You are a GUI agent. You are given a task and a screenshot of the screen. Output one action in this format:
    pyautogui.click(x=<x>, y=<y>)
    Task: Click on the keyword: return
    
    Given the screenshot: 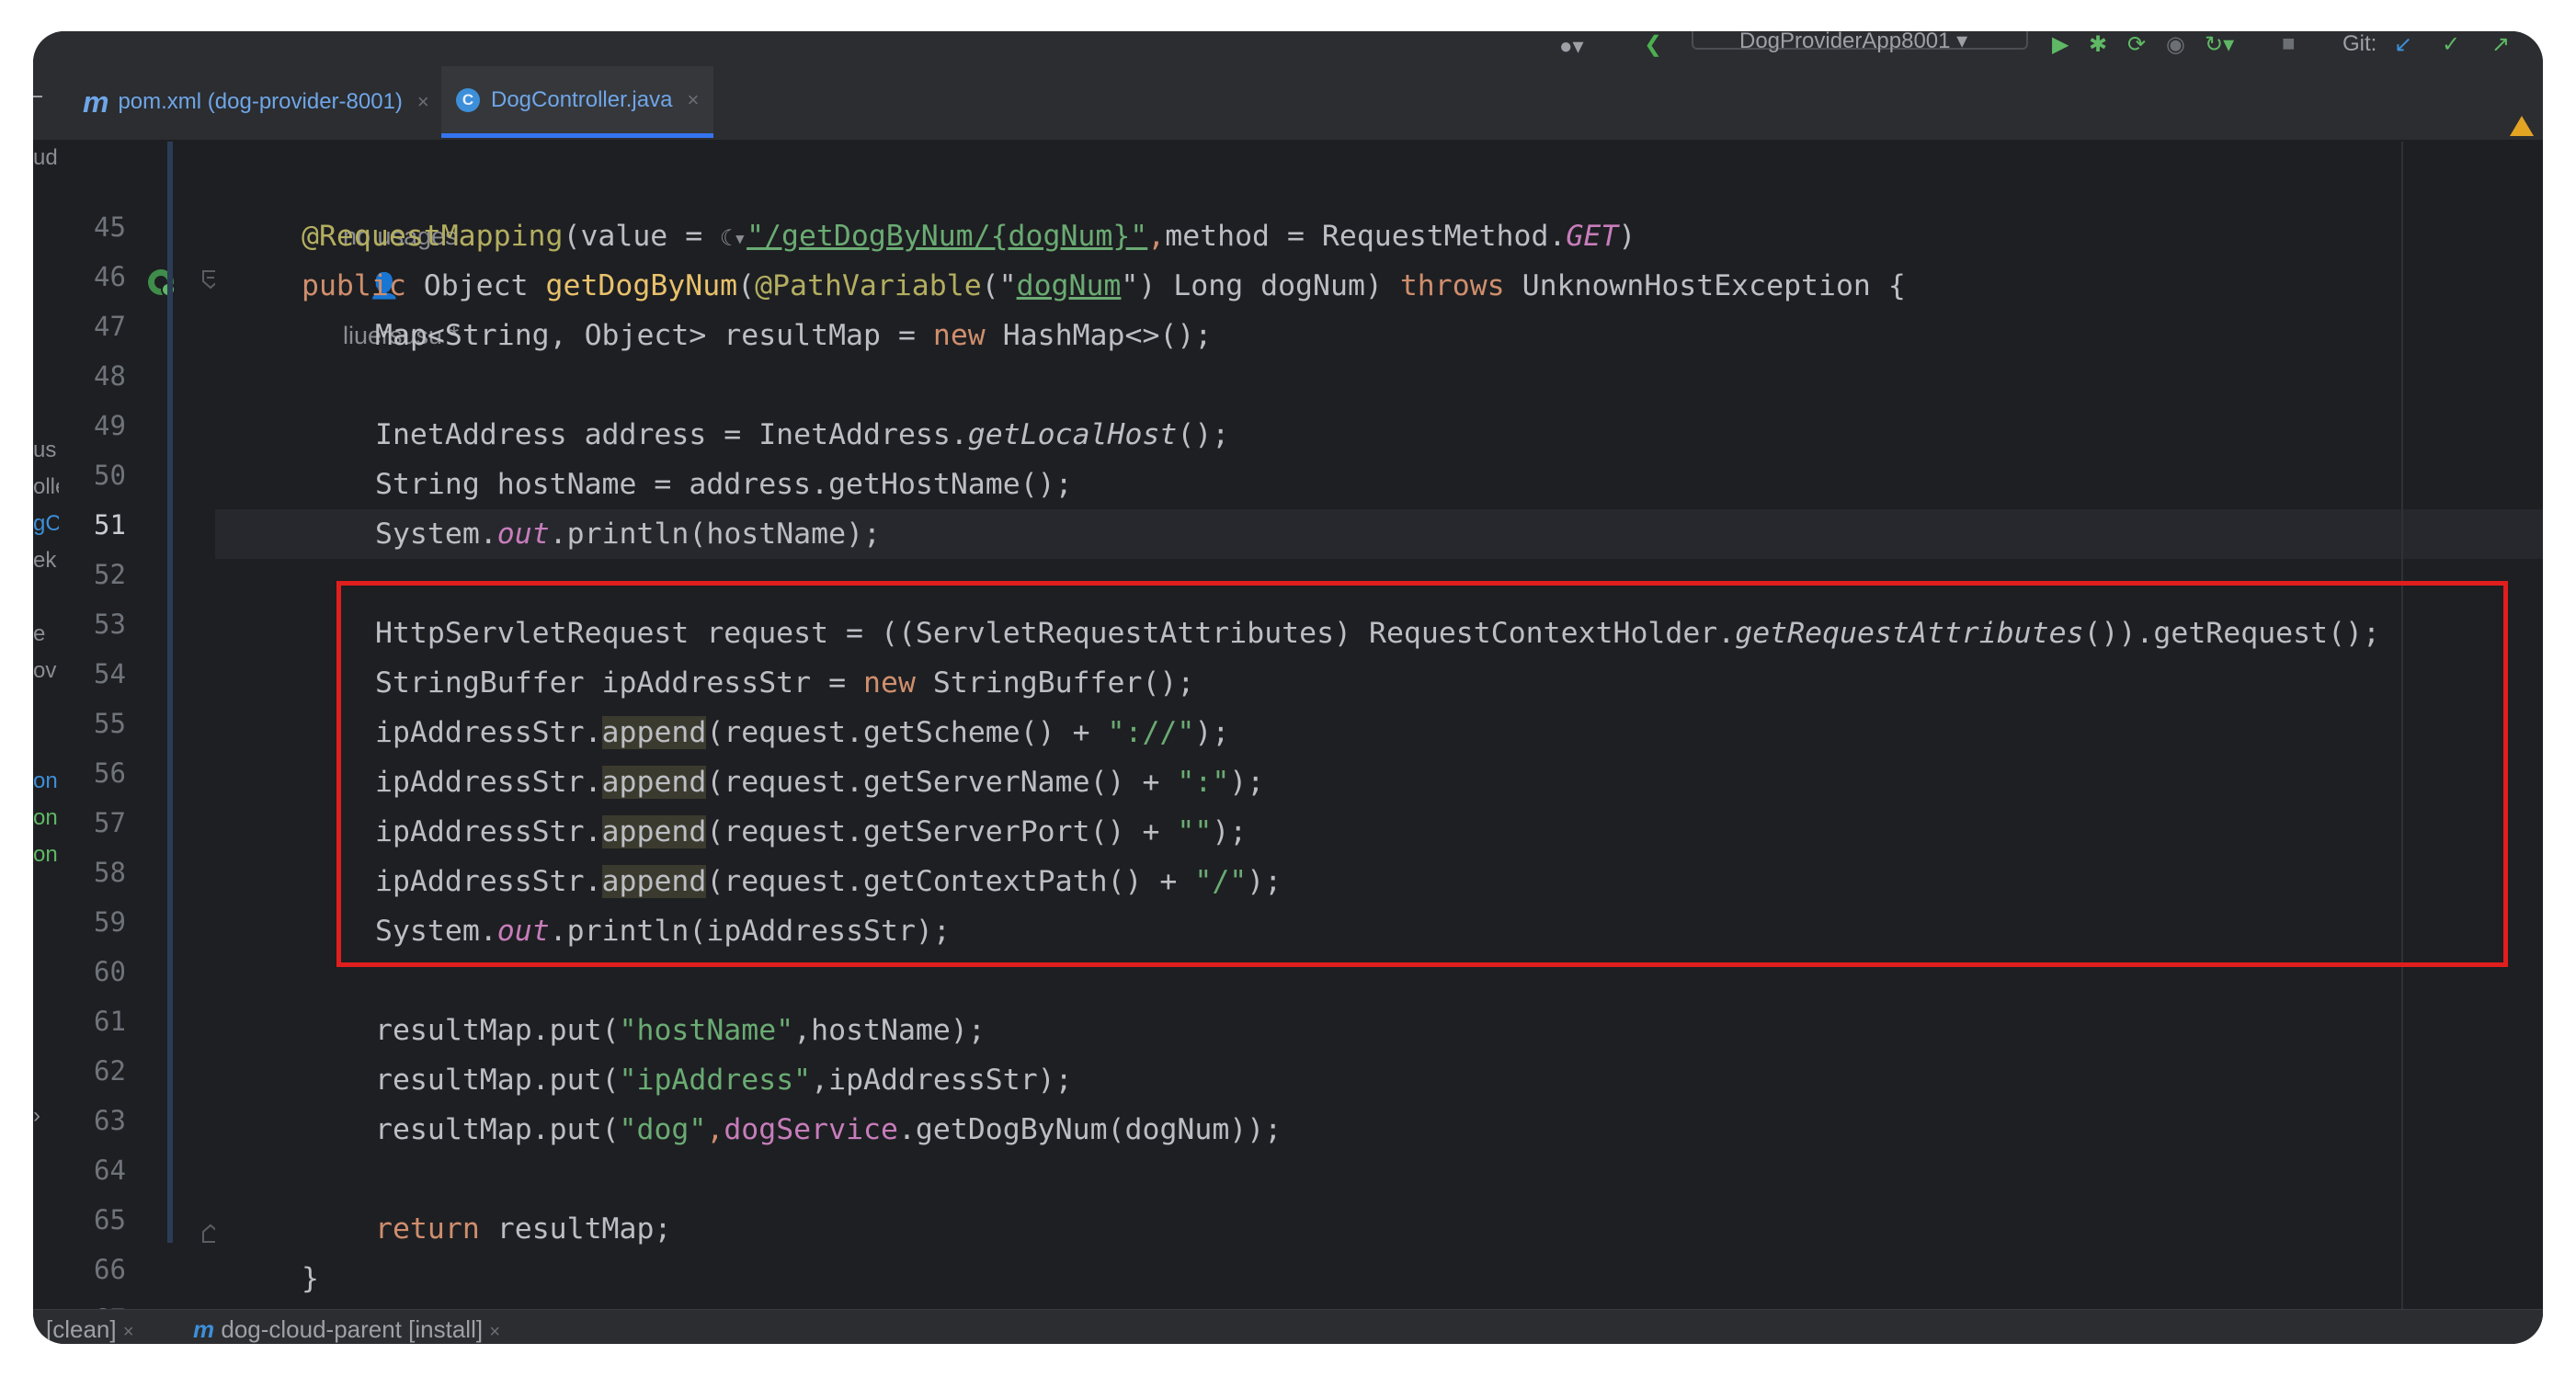 What is the action you would take?
    pyautogui.click(x=436, y=1229)
    